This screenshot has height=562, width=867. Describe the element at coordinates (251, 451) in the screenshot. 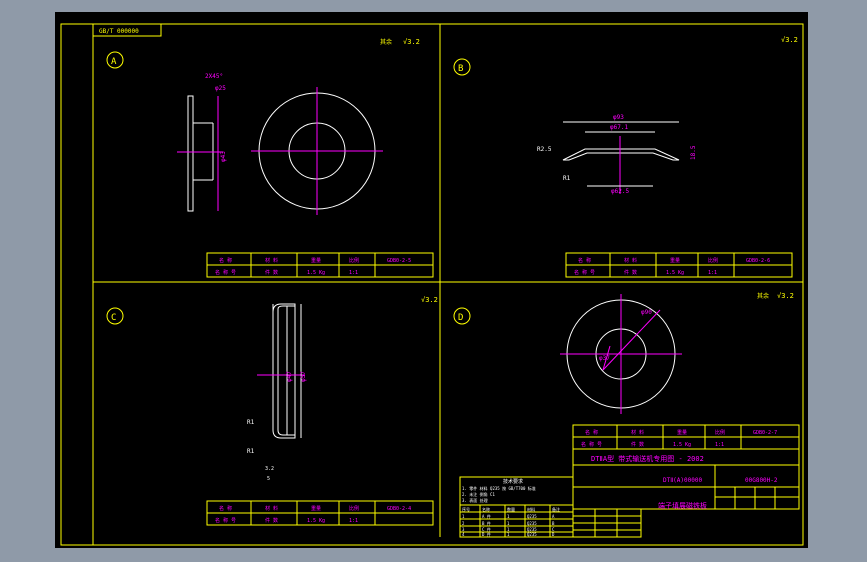

I see `view-c-dim-r2: R1` at that location.